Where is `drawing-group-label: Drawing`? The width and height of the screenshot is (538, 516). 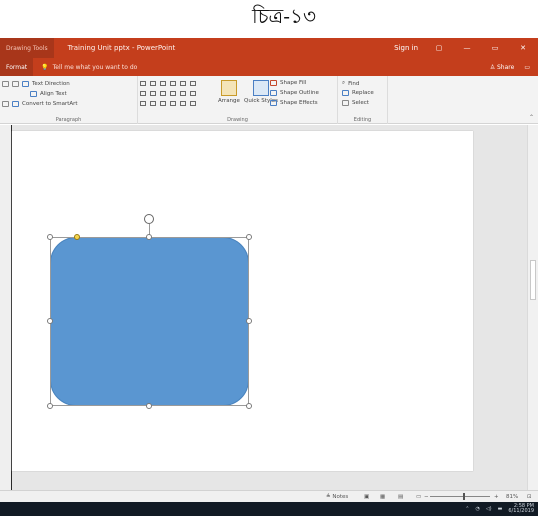
drawing-group-label: Drawing is located at coordinates (237, 120).